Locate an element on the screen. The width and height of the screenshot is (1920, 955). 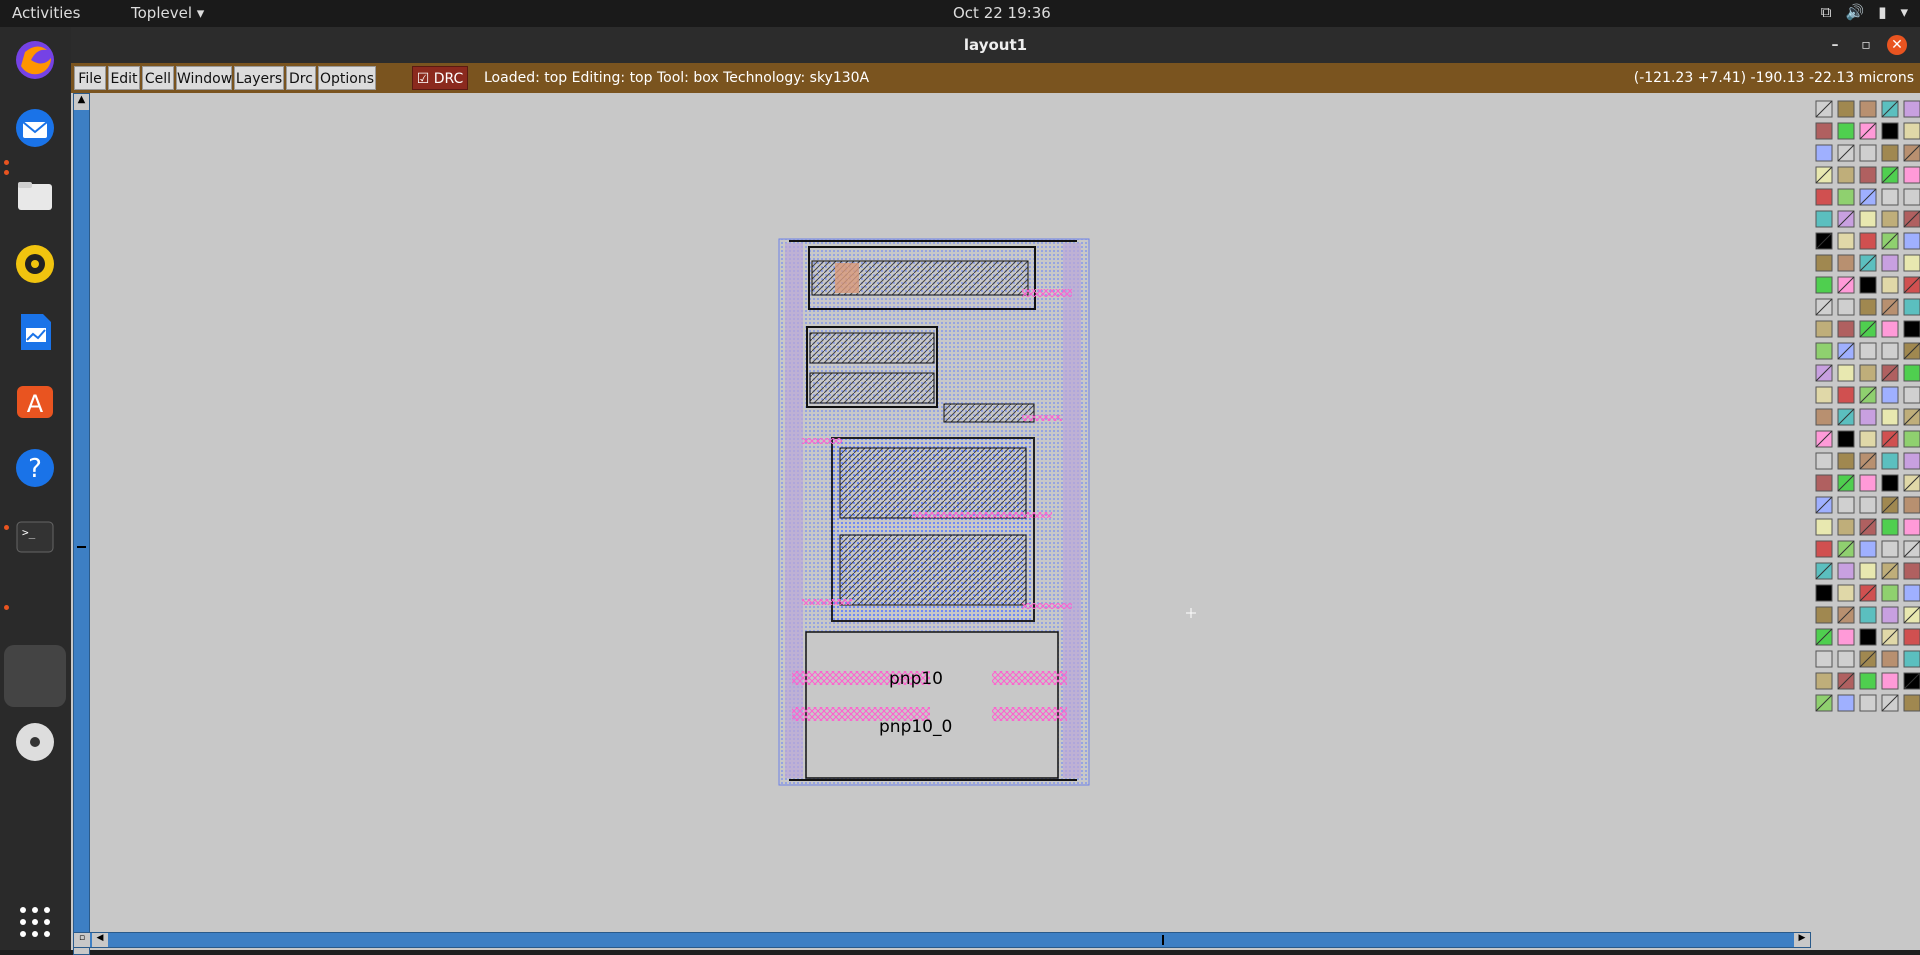
layer-swatches is located at coordinates (1866, 403).